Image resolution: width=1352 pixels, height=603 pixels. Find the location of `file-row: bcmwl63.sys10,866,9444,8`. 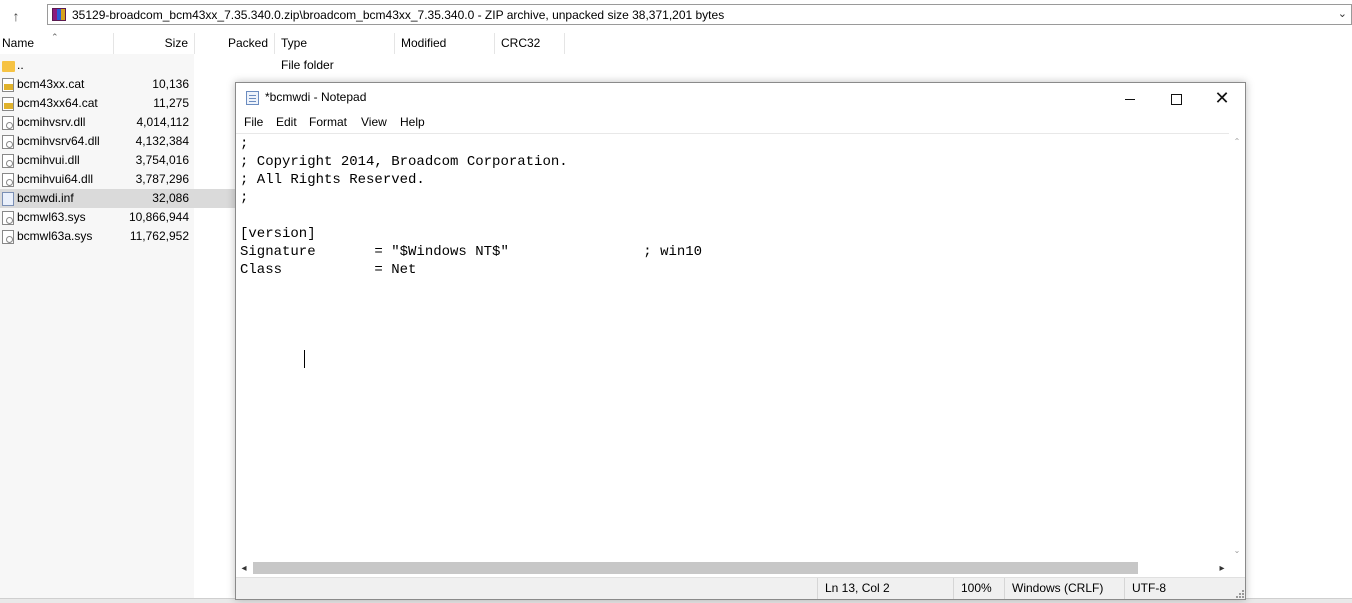

file-row: bcmwl63.sys10,866,9444,8 is located at coordinates (134, 217).